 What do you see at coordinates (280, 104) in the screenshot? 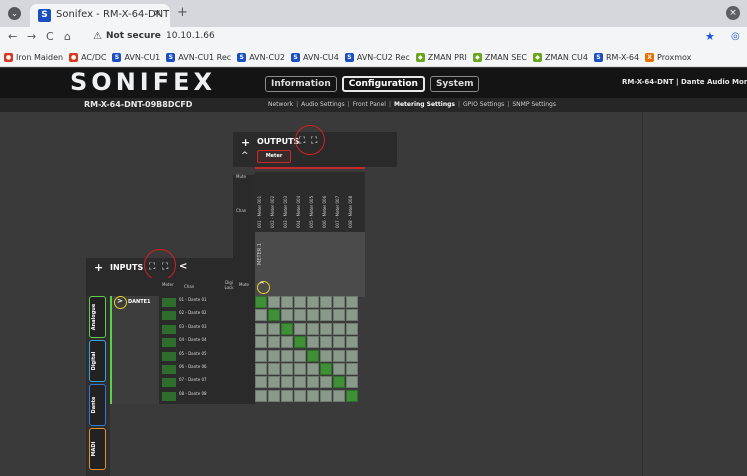
I see `settings-nav-item: Network` at bounding box center [280, 104].